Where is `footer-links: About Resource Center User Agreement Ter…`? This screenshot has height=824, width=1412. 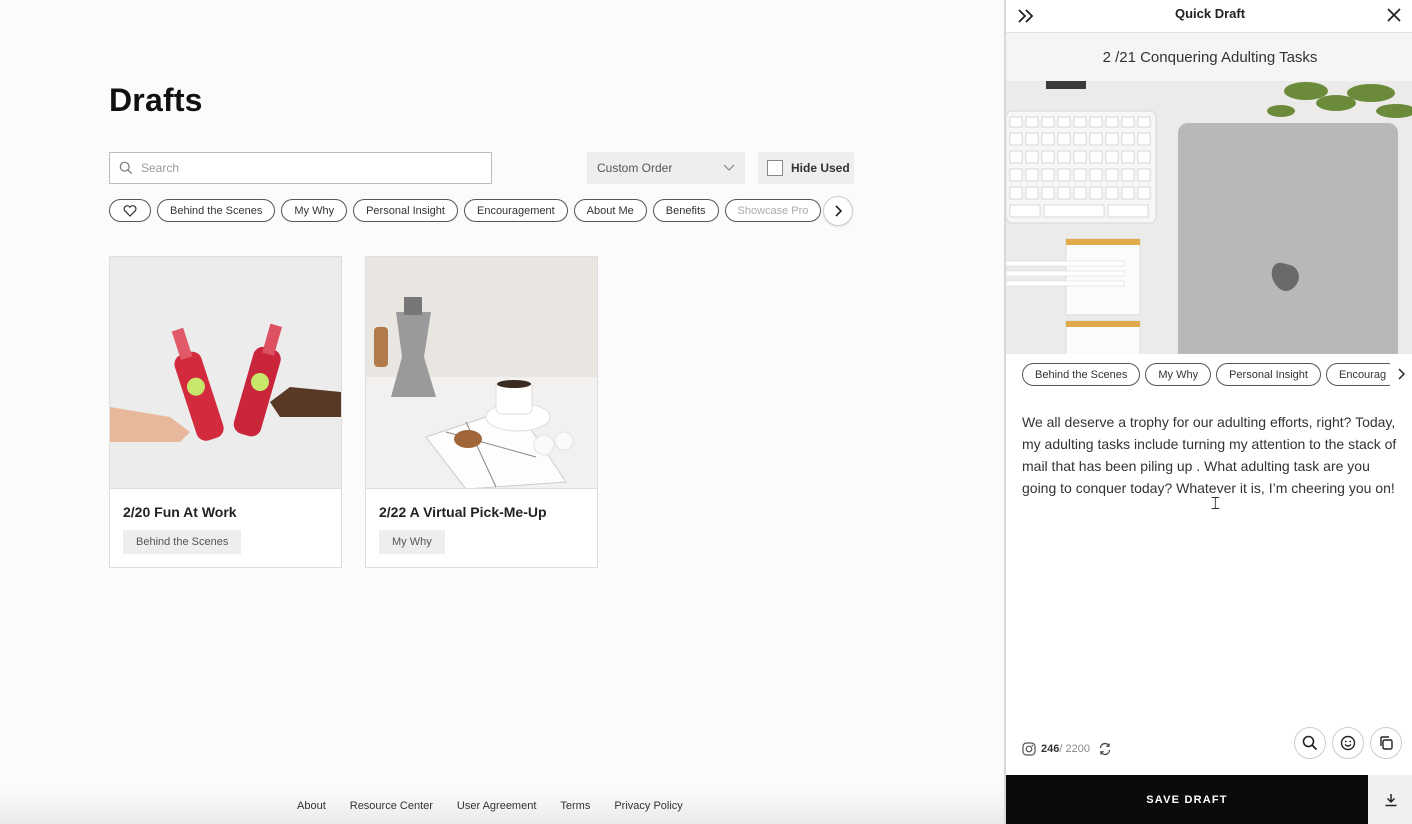
footer-links: About Resource Center User Agreement Ter… is located at coordinates (490, 806).